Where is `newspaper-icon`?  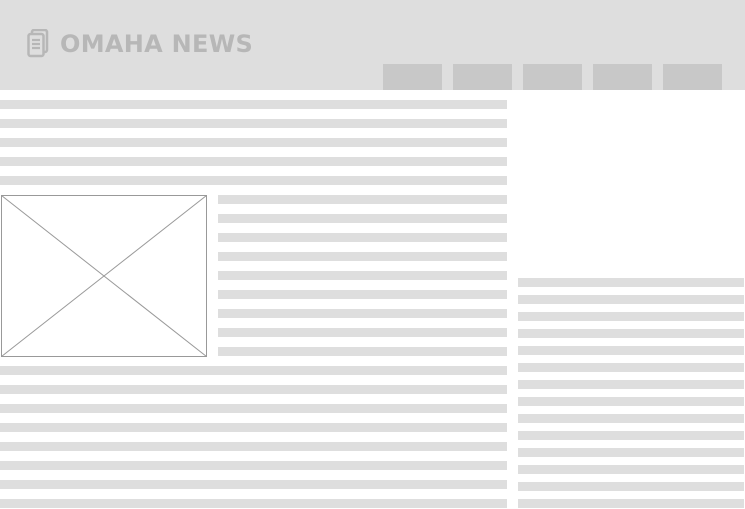
newspaper-icon is located at coordinates (38, 43).